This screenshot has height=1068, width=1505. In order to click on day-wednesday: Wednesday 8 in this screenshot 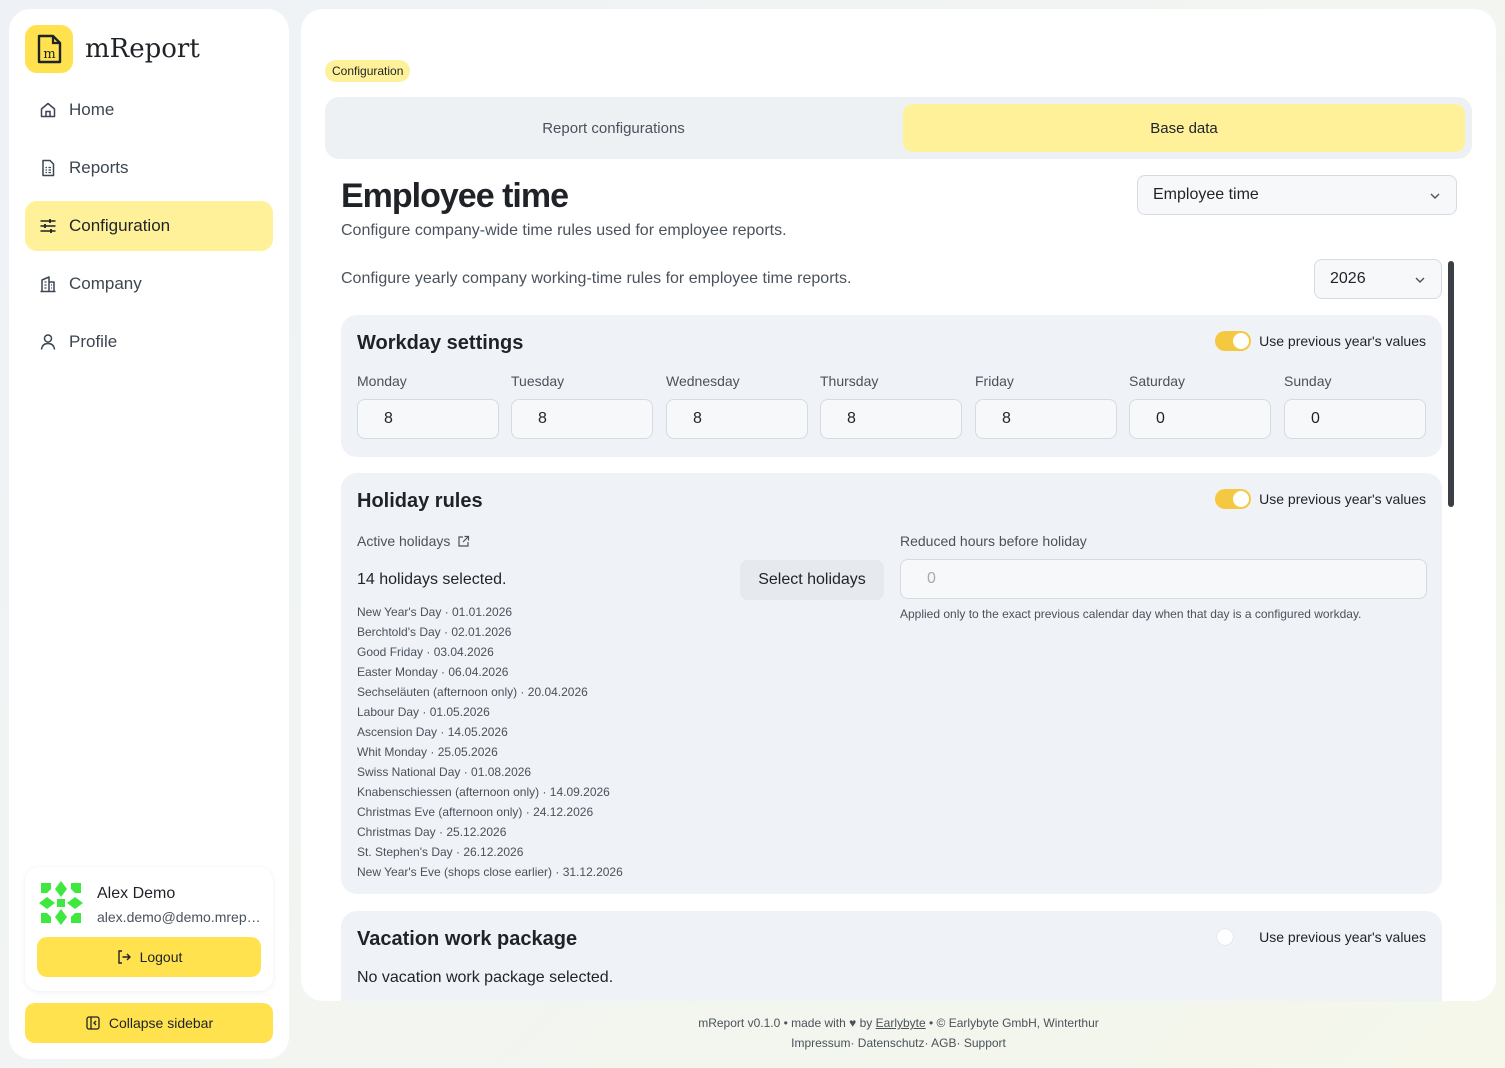, I will do `click(737, 406)`.